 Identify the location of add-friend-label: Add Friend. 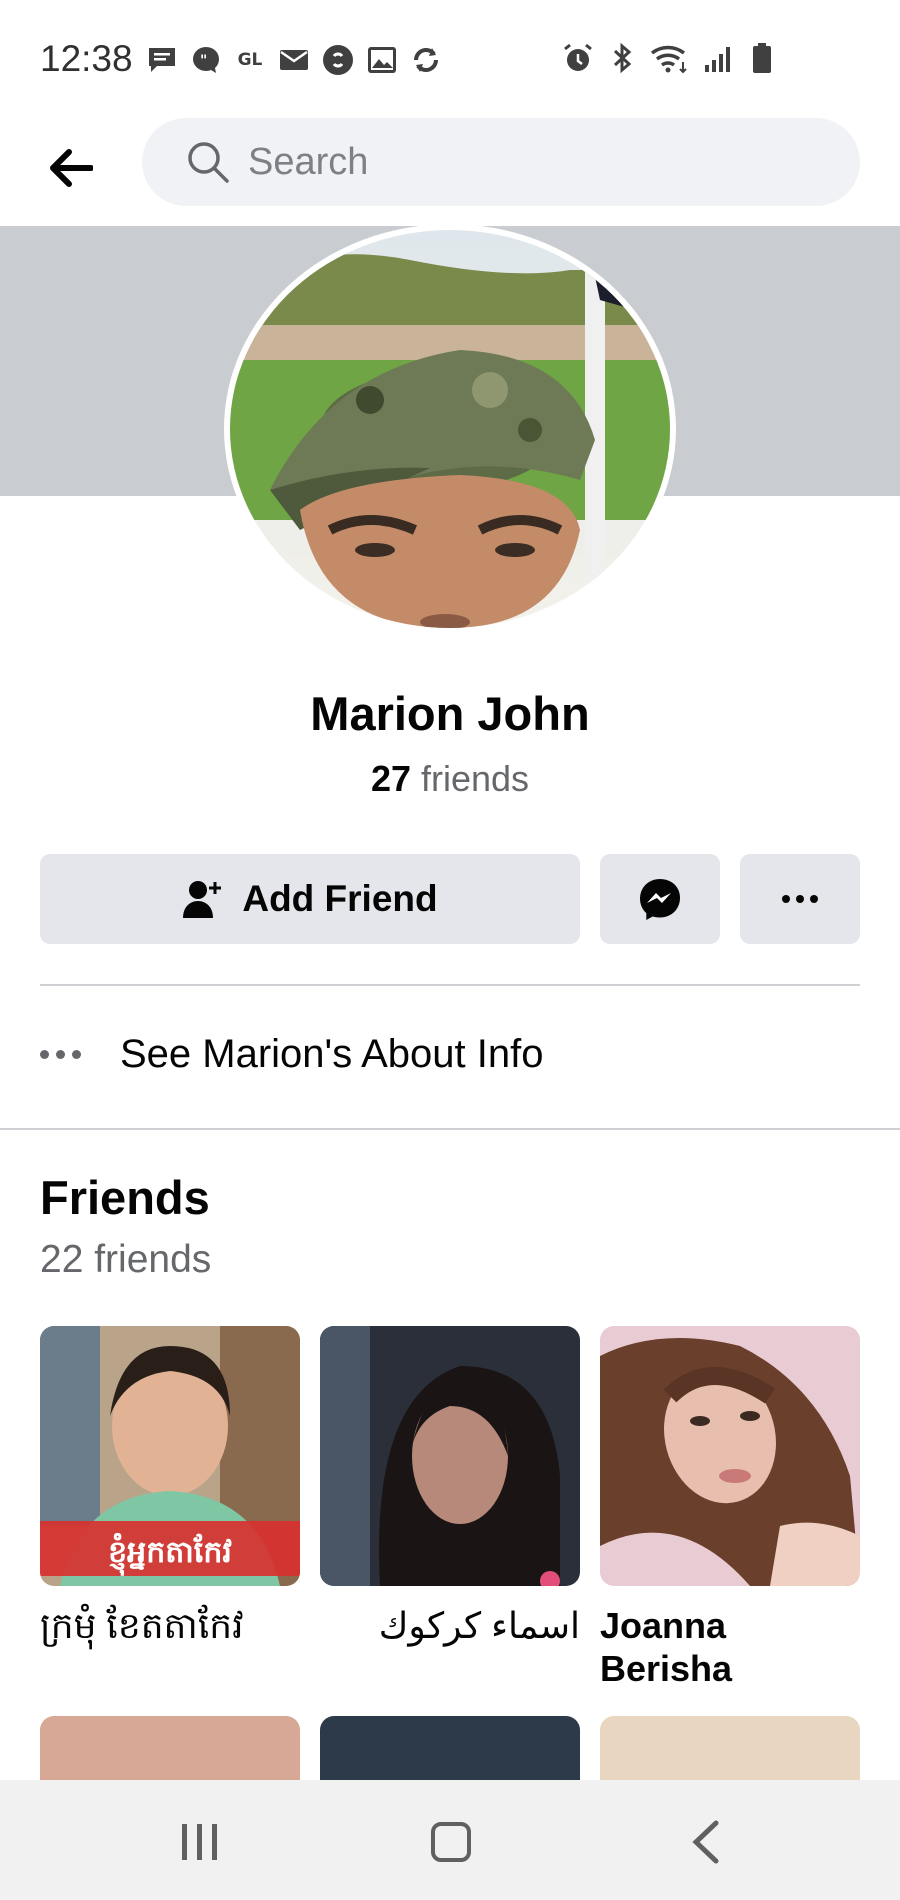
(340, 898).